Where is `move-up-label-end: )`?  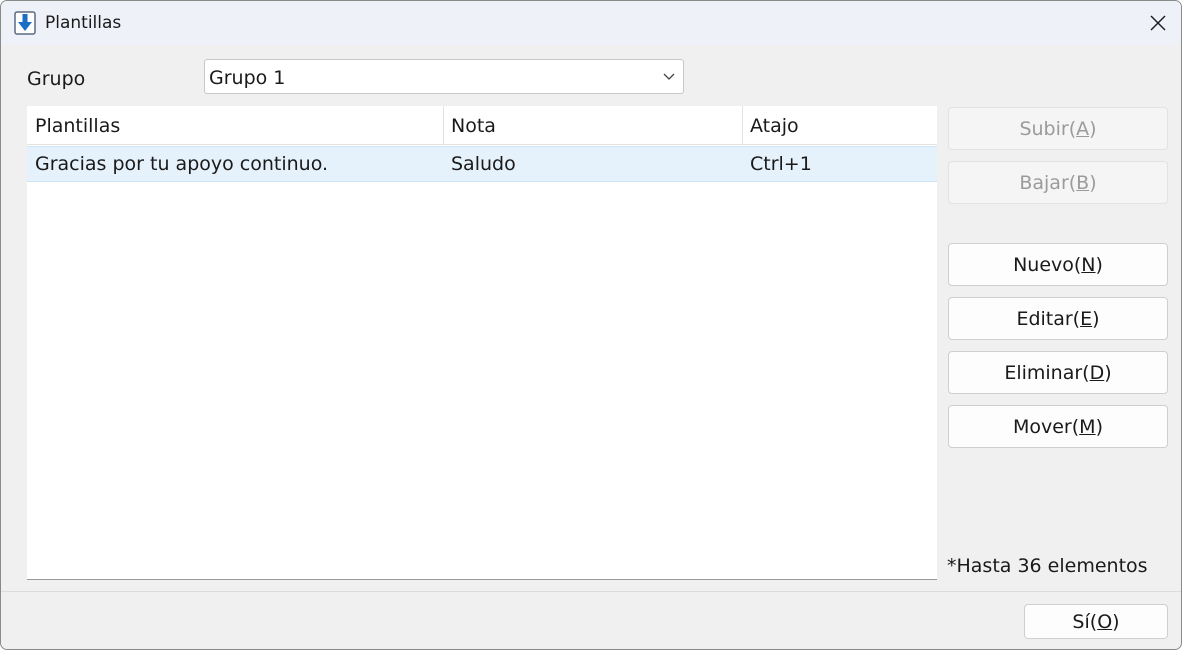
move-up-label-end: ) is located at coordinates (1093, 128).